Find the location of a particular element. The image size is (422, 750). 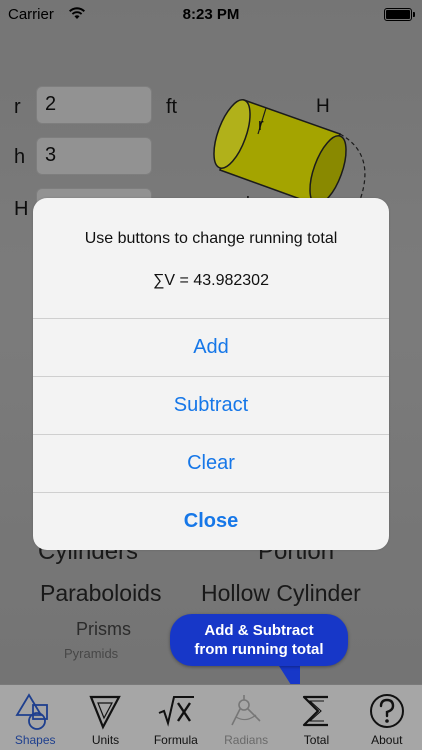

tab-units-label: Units is located at coordinates (105, 740).